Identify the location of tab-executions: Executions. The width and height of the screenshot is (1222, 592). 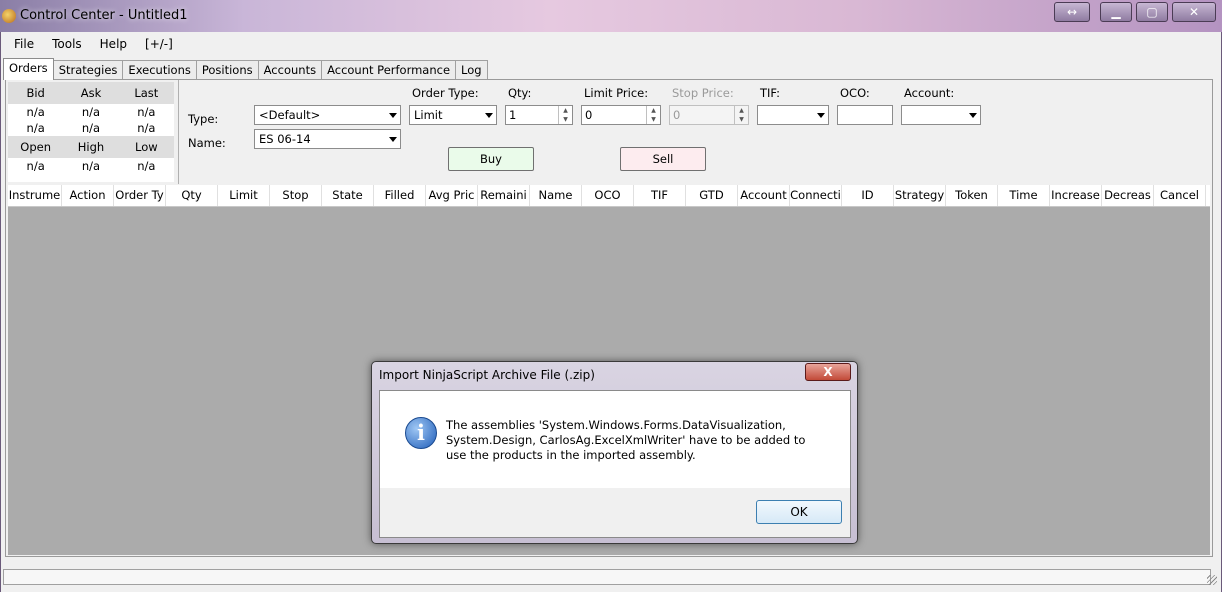
(159, 70).